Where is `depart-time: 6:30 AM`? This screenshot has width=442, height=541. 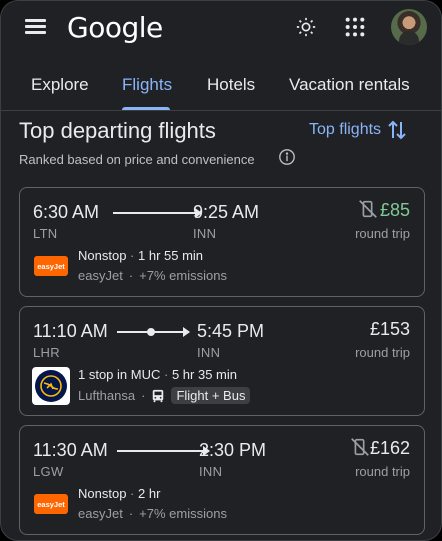
depart-time: 6:30 AM is located at coordinates (66, 212).